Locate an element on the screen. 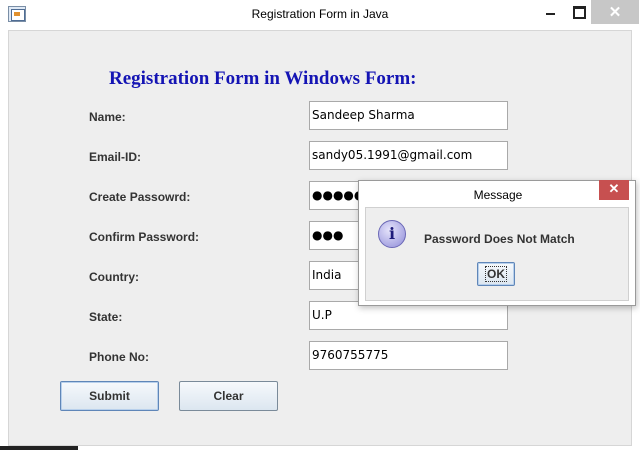 The image size is (640, 450). form-heading: Registration Form in Windows Form: is located at coordinates (263, 78).